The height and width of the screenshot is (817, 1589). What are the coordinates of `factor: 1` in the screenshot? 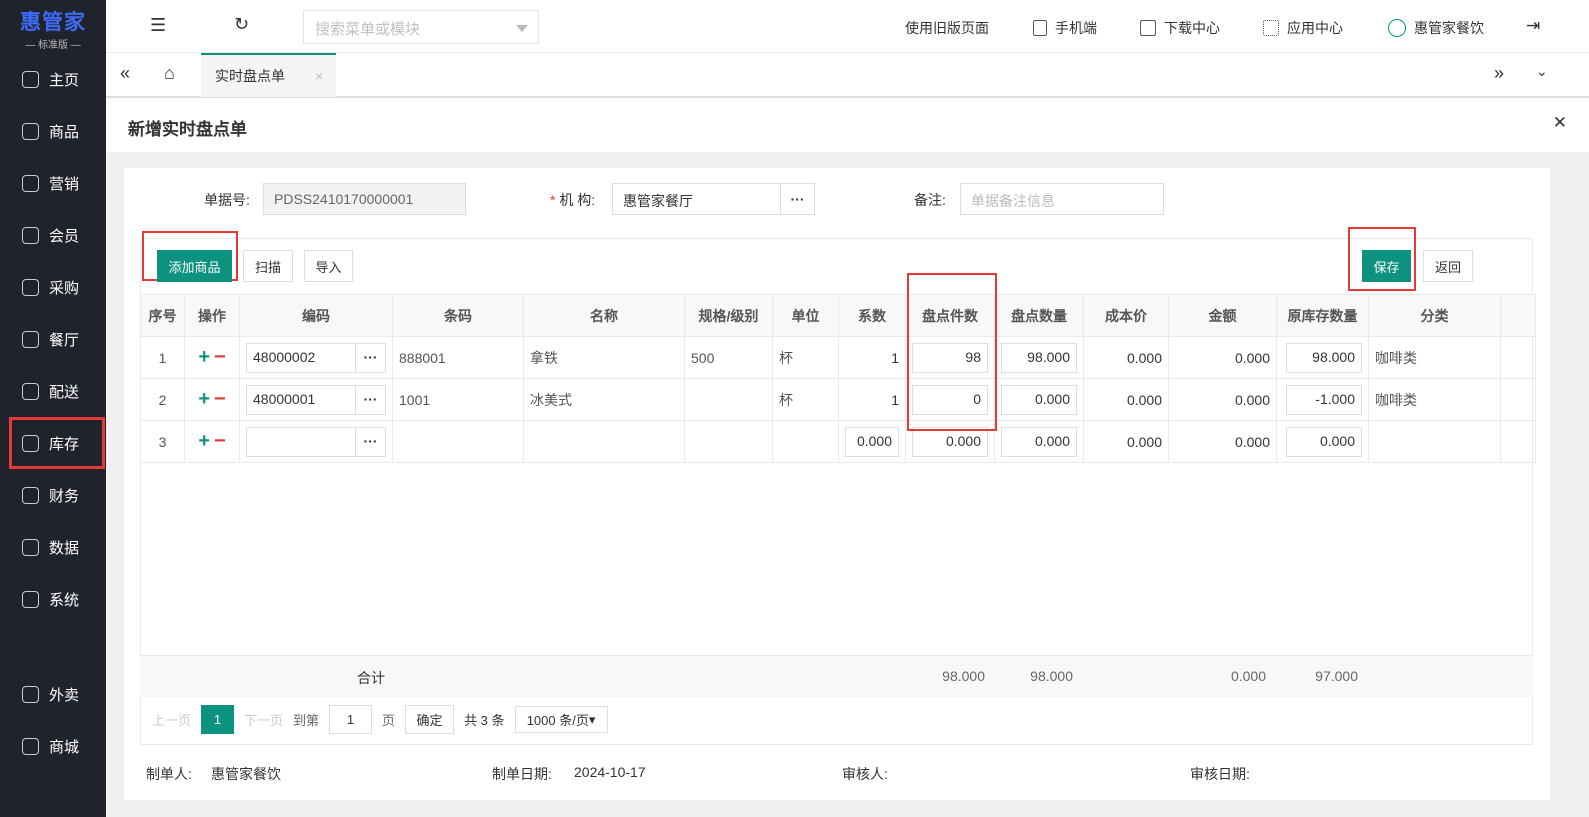 It's located at (872, 399).